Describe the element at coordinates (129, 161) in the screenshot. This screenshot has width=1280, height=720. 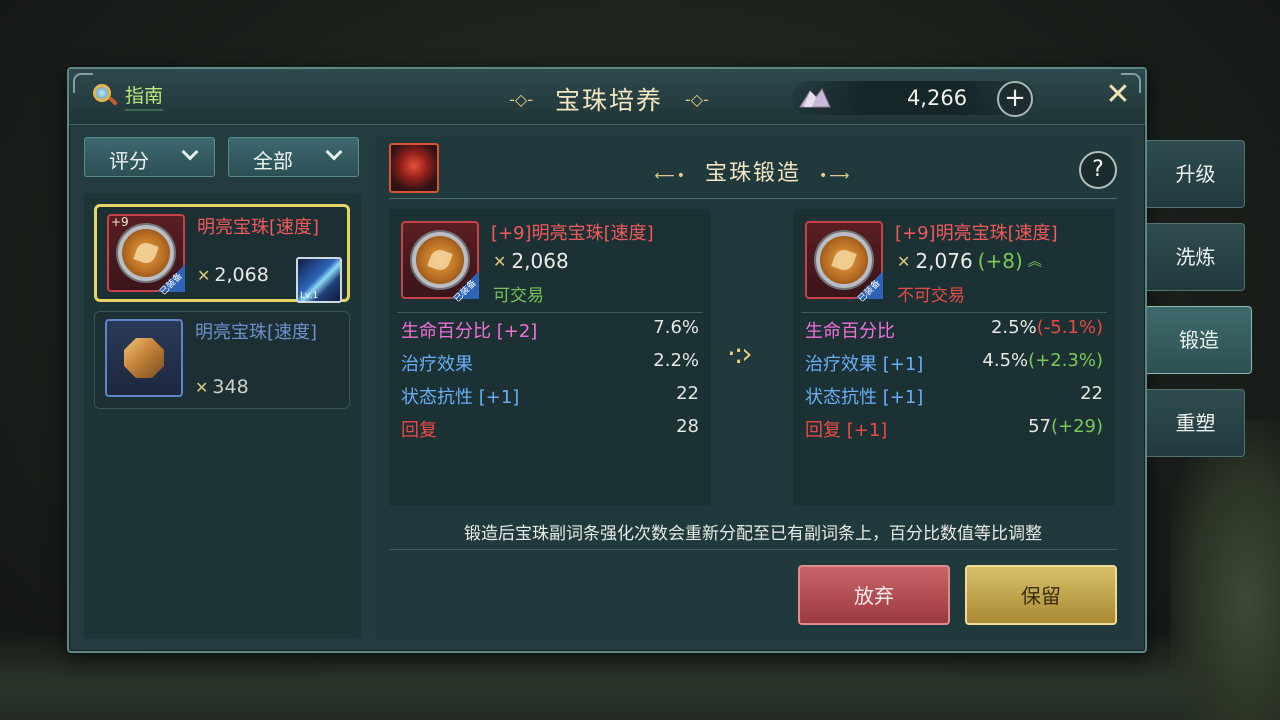
I see `sort-label: 评分` at that location.